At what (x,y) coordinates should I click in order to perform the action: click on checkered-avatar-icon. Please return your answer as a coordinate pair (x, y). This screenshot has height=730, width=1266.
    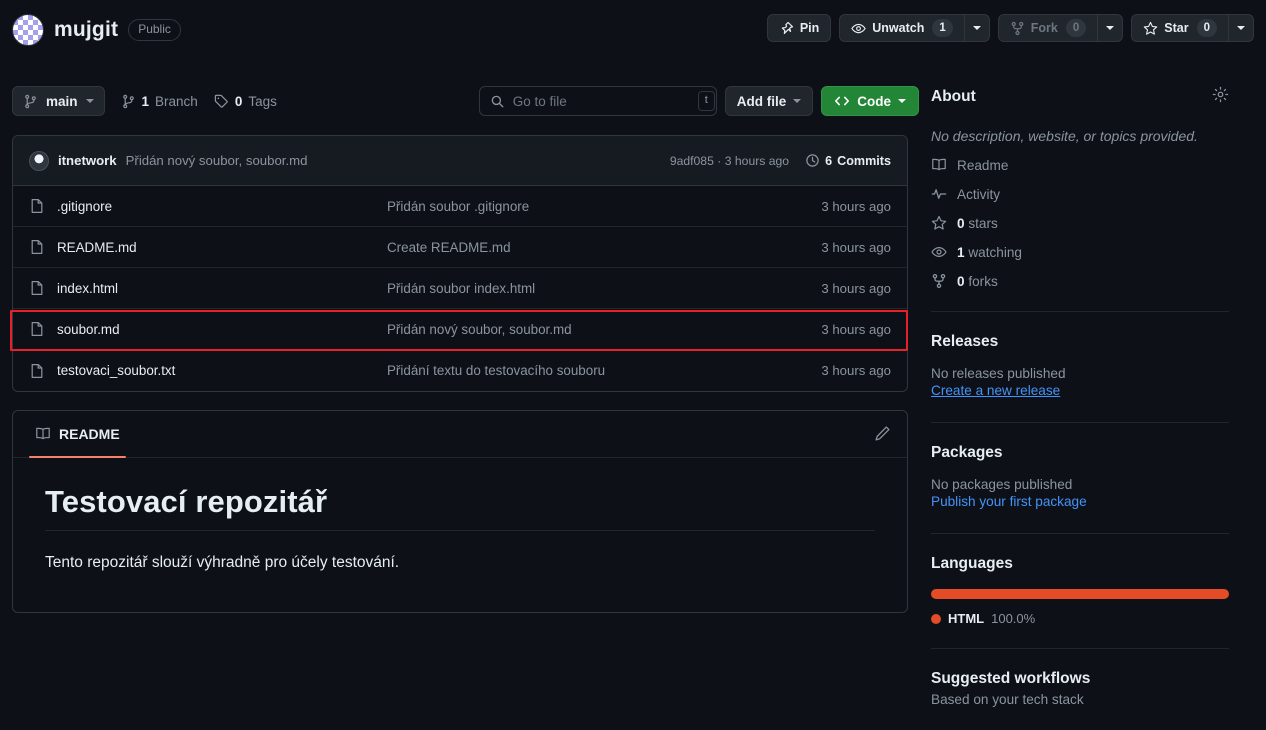
    Looking at the image, I should click on (28, 30).